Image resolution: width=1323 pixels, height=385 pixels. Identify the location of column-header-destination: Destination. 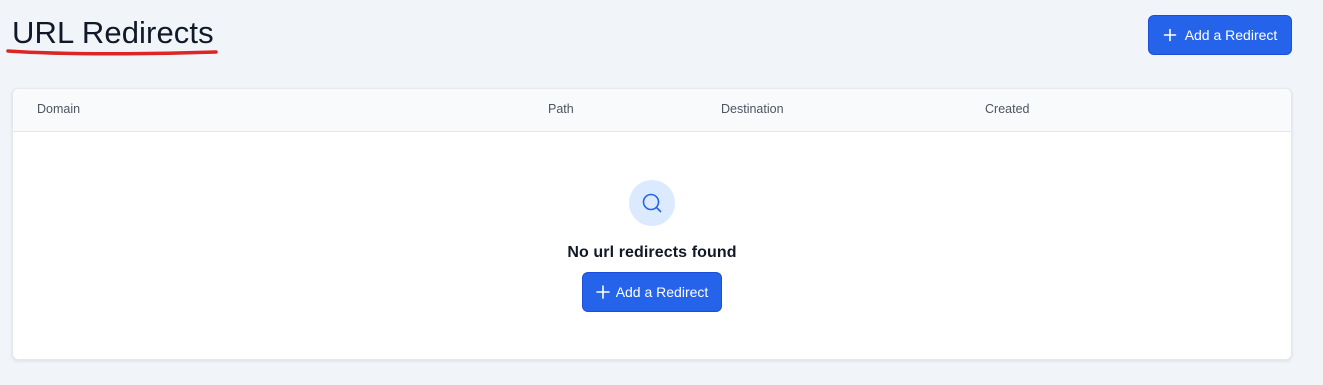
(752, 109).